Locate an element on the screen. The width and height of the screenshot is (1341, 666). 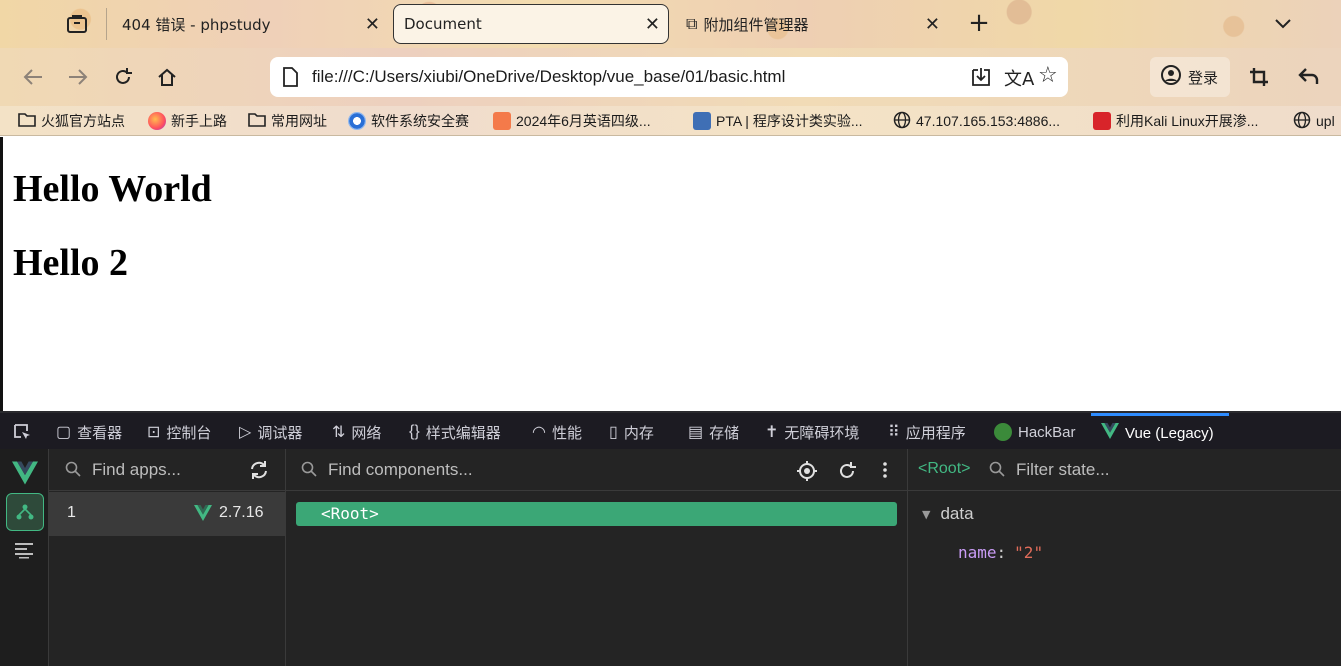
account-label: 登录 is located at coordinates (1203, 77).